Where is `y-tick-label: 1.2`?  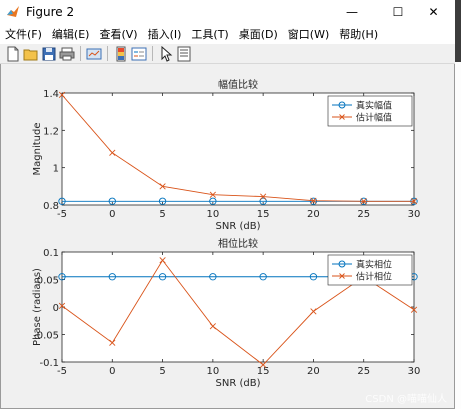 y-tick-label: 1.2 is located at coordinates (51, 131).